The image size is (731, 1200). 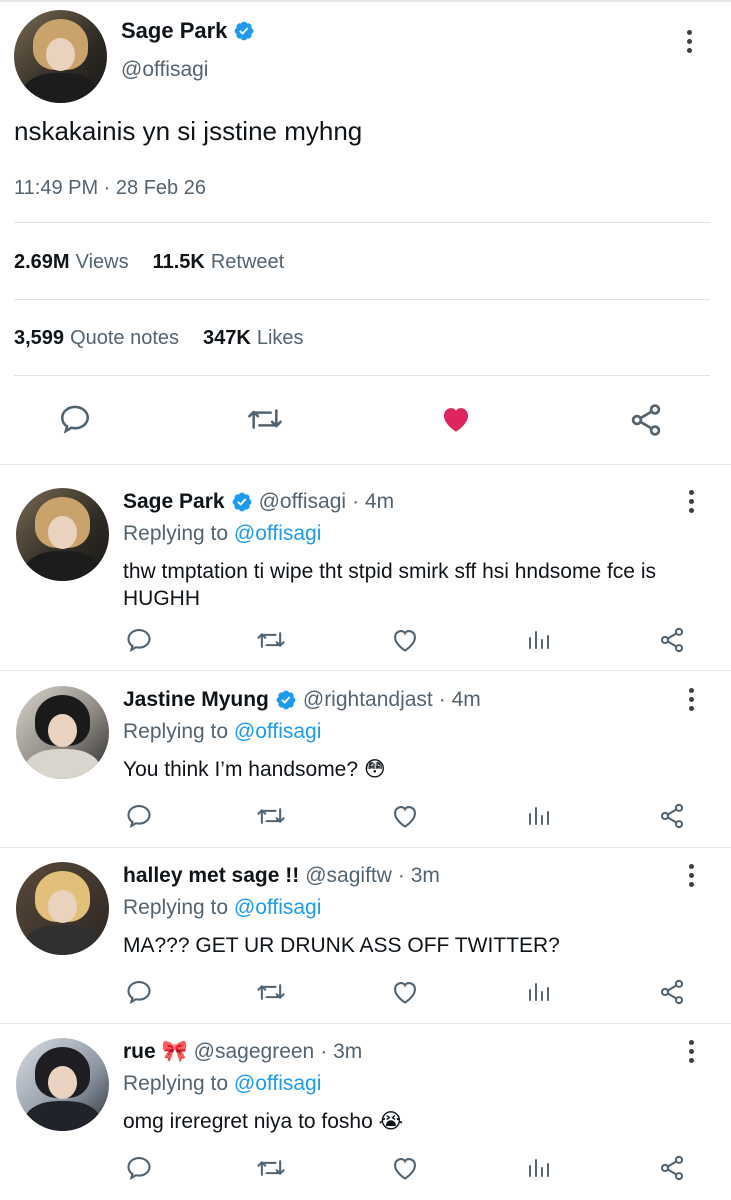 I want to click on views-stat: 2.69M Views, so click(x=71, y=262).